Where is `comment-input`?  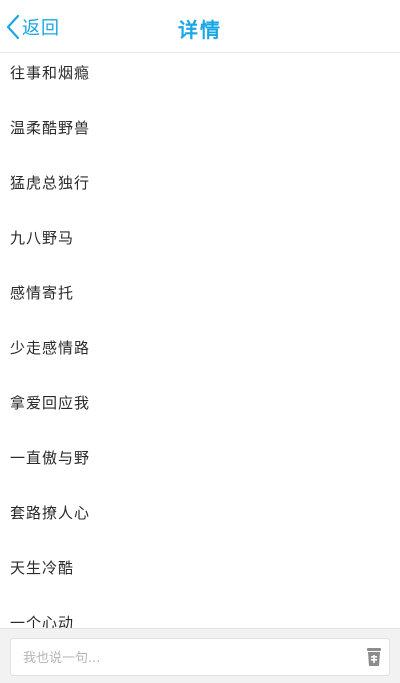
comment-input is located at coordinates (188, 658).